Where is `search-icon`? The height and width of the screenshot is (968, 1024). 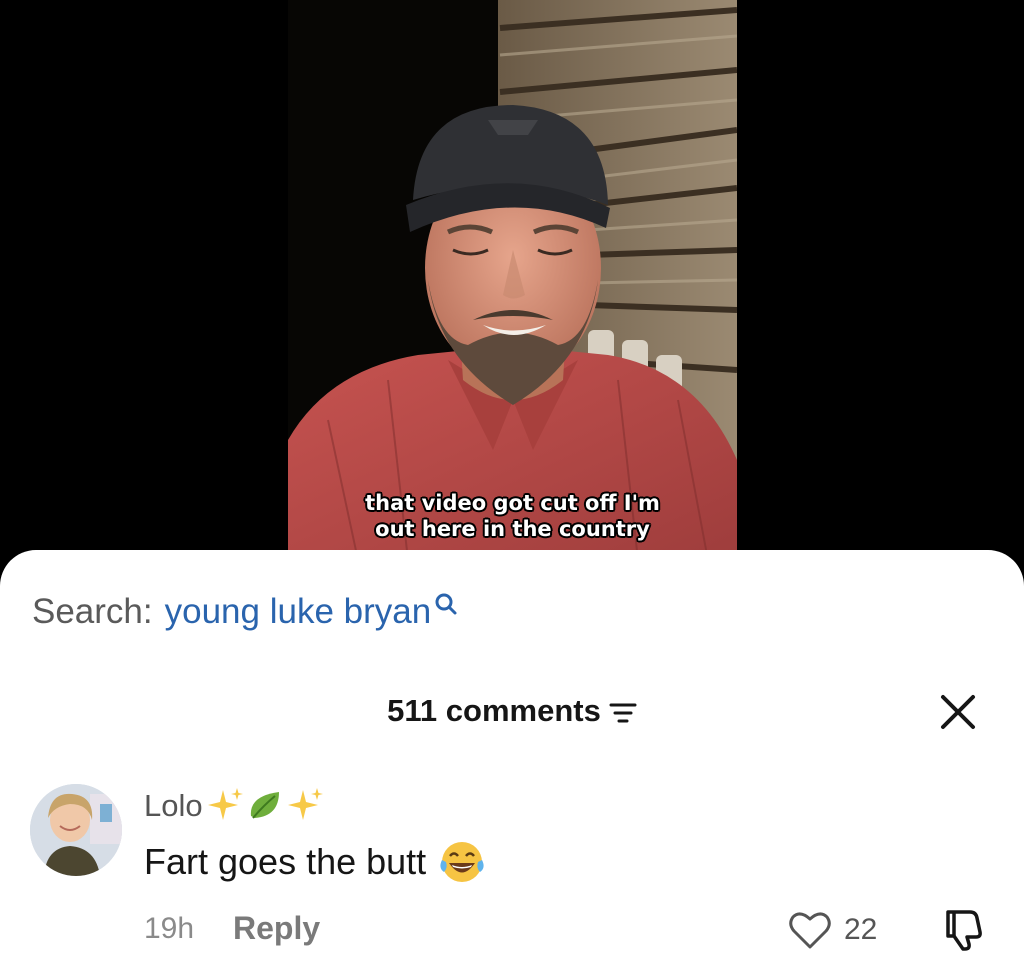
search-icon is located at coordinates (446, 605).